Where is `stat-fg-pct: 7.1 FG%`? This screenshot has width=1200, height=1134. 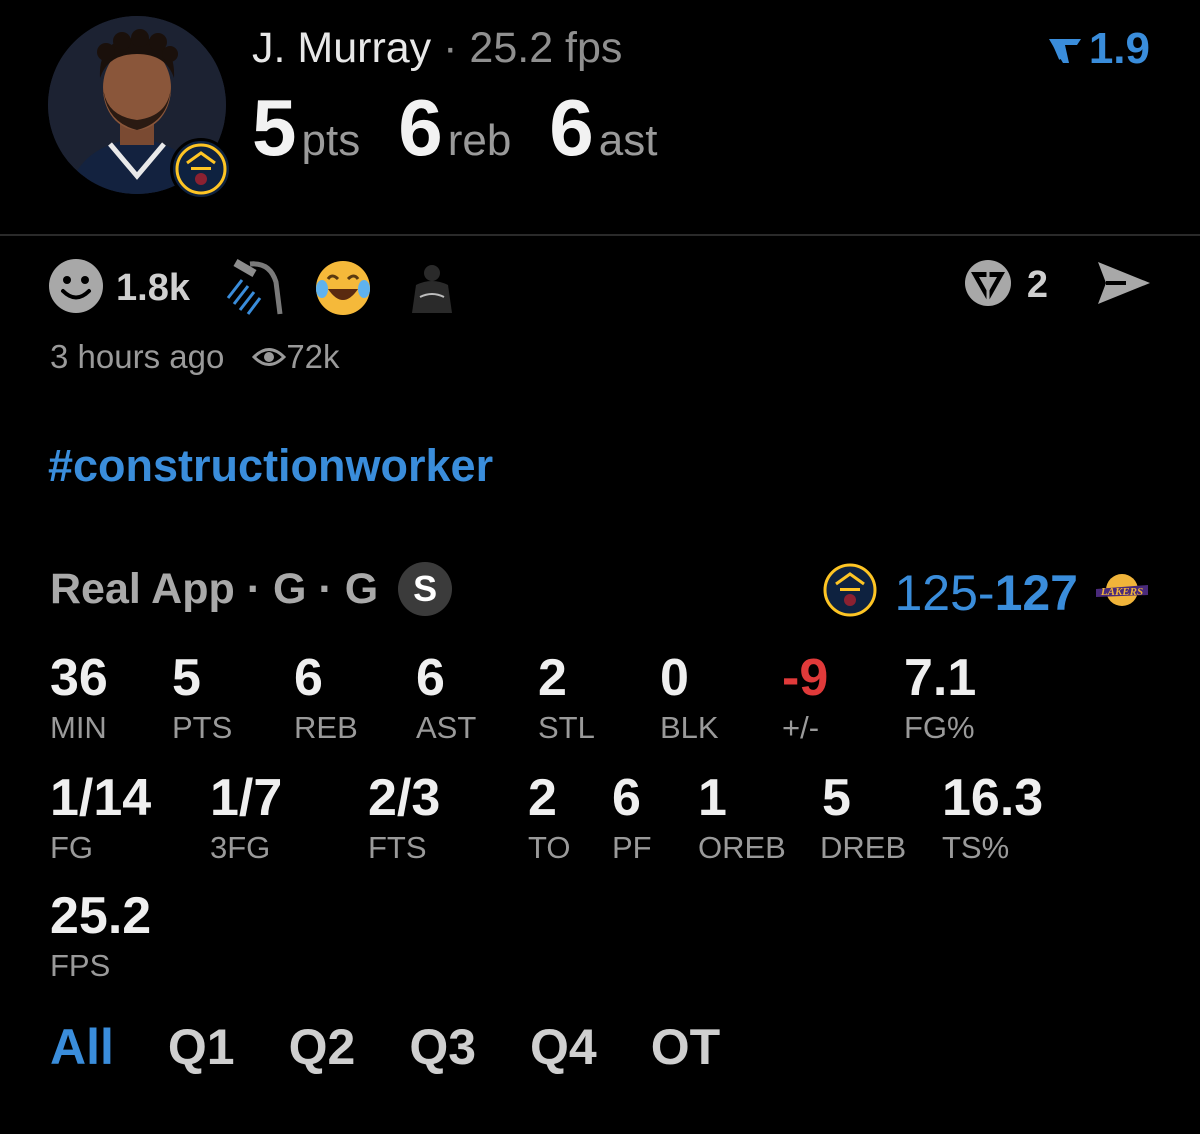 stat-fg-pct: 7.1 FG% is located at coordinates (940, 699).